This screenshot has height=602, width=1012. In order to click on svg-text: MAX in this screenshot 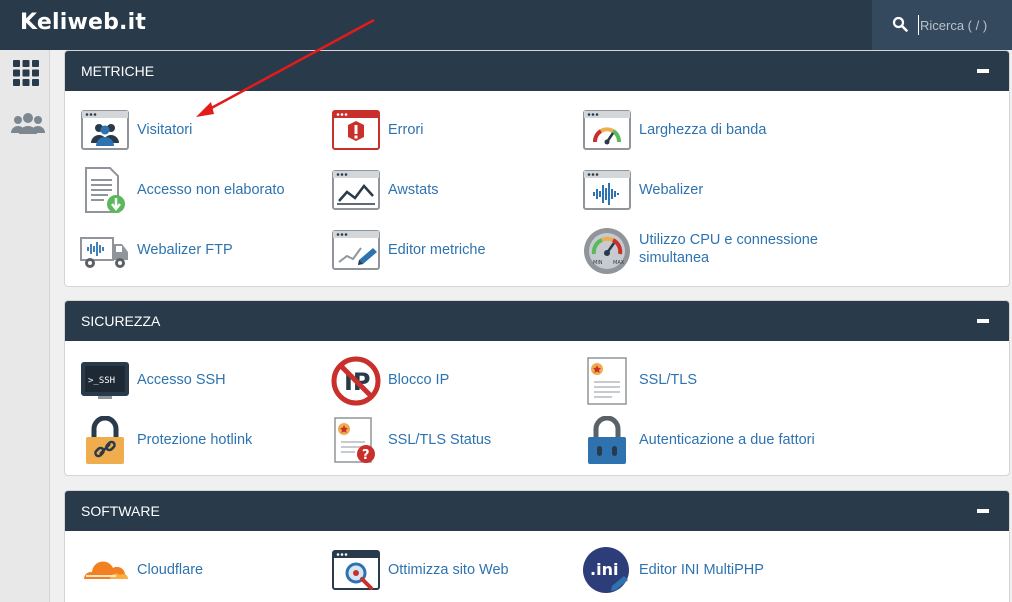, I will do `click(619, 263)`.